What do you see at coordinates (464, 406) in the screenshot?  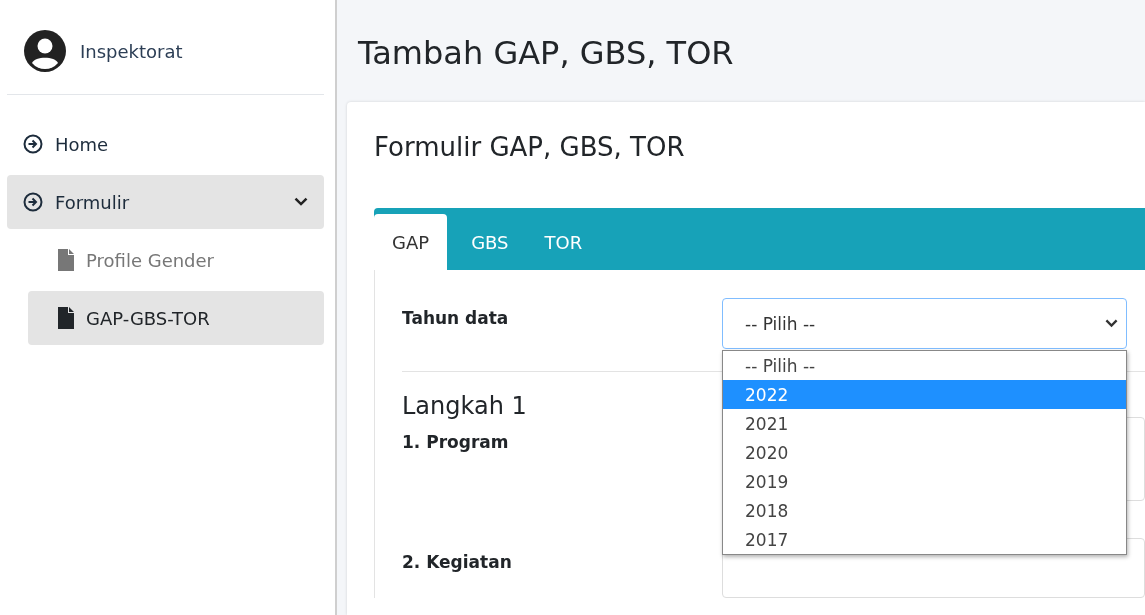 I see `section-title: Langkah 1` at bounding box center [464, 406].